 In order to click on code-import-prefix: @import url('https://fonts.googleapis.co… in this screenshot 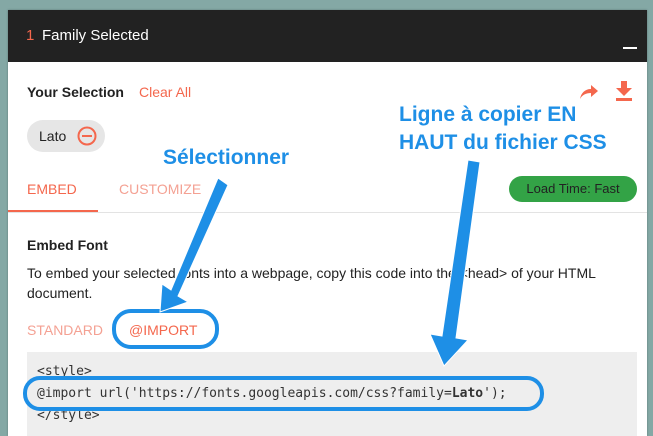, I will do `click(244, 393)`.